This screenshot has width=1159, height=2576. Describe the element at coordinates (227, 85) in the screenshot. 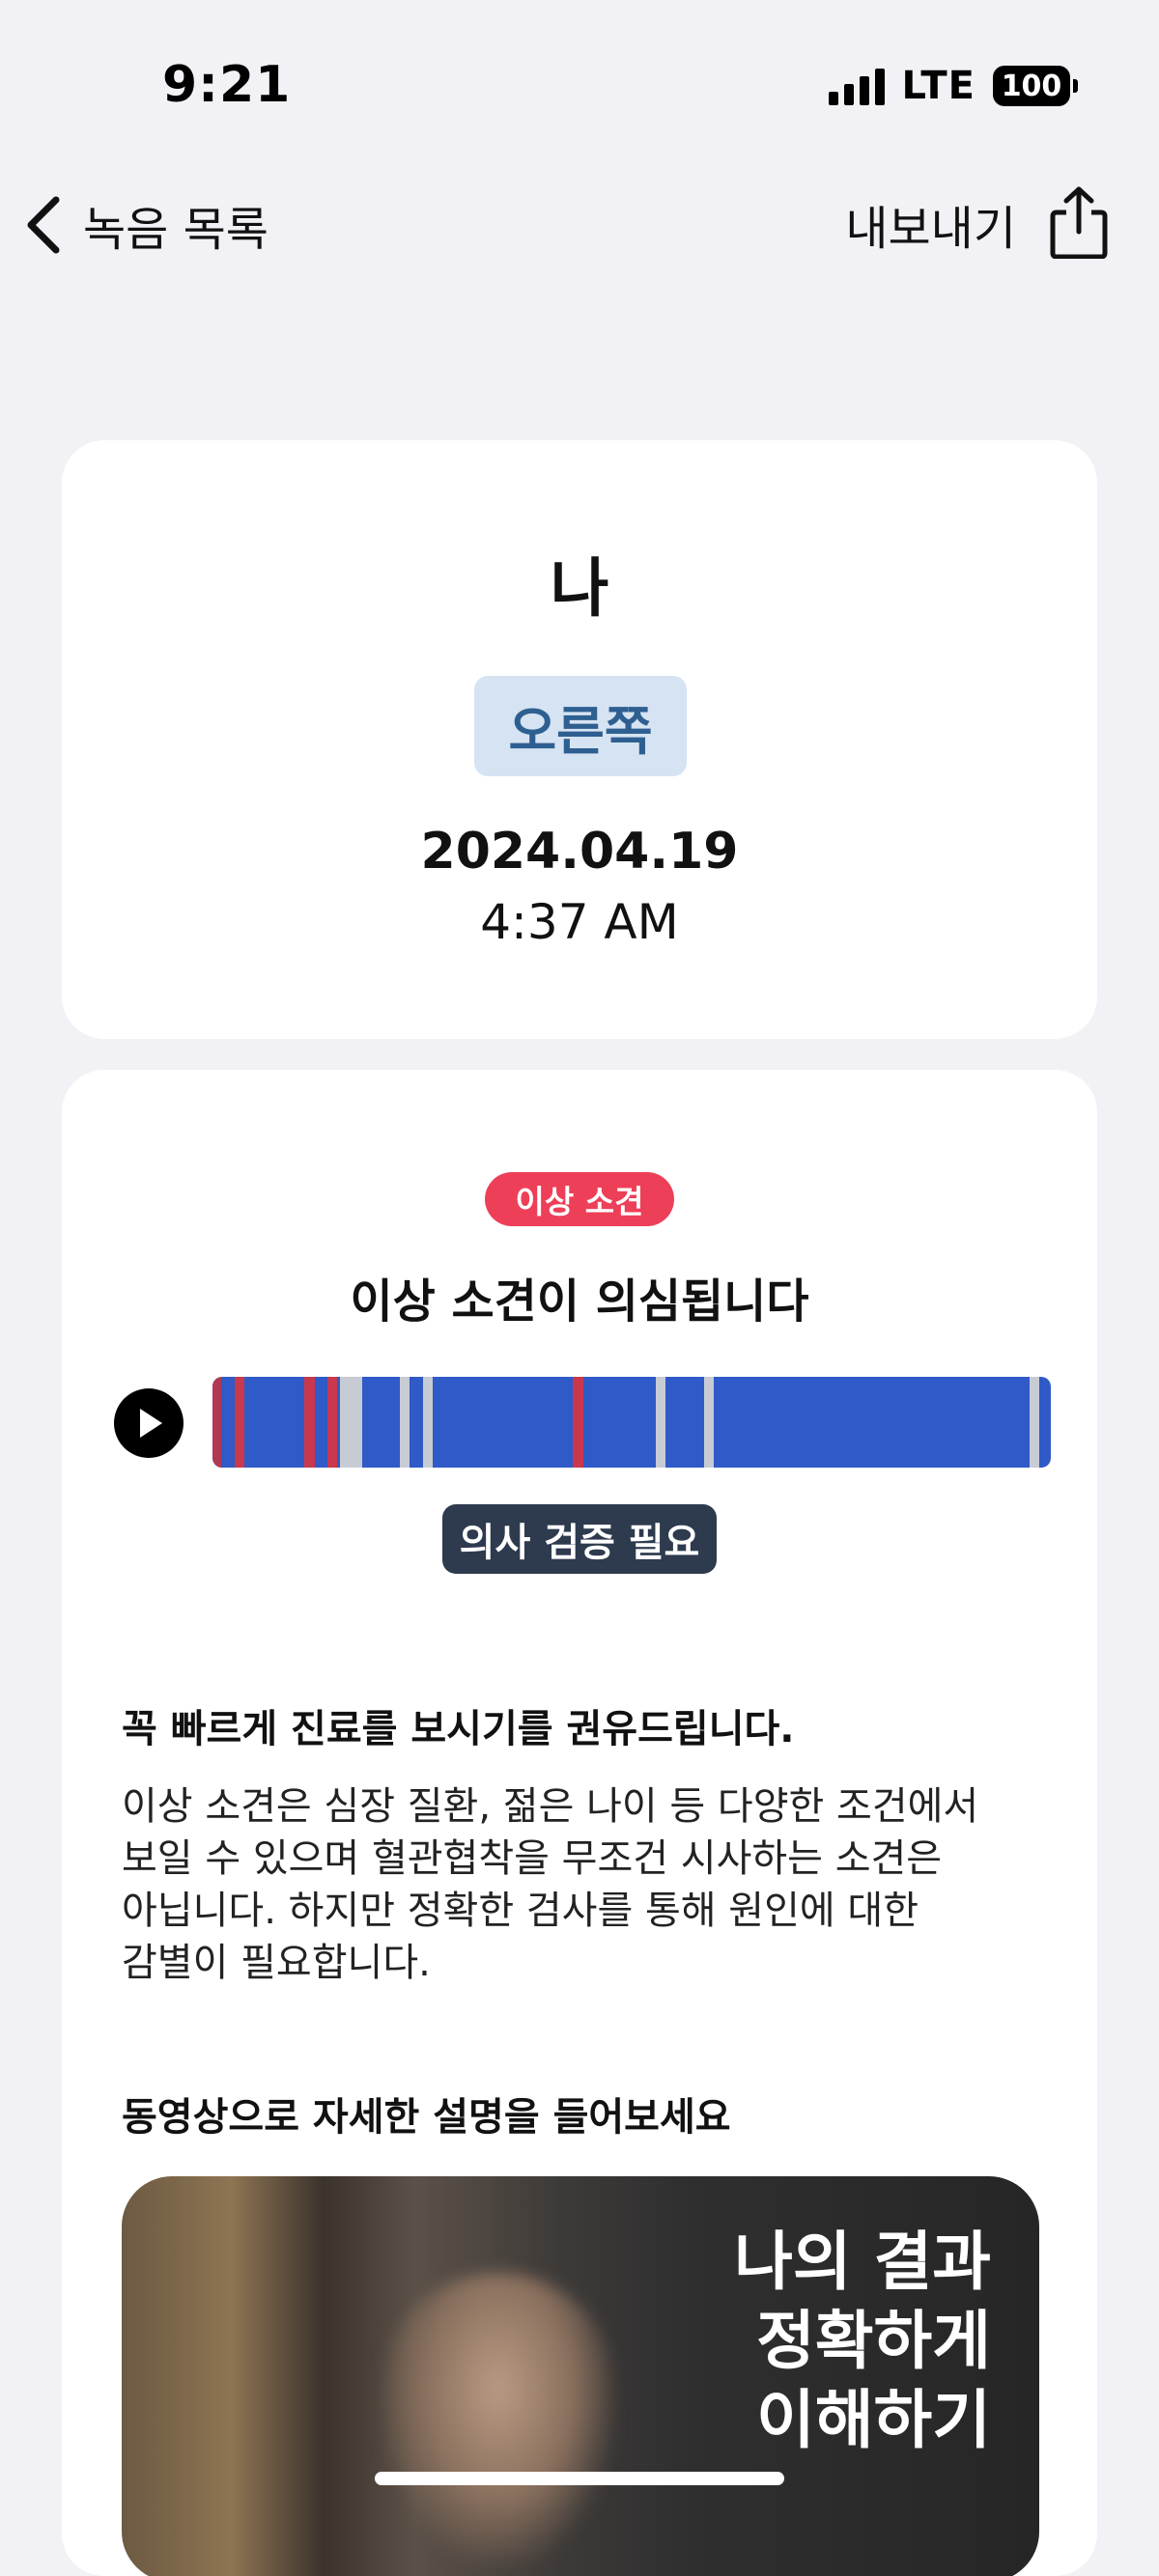

I see `status-time: 9:21` at that location.